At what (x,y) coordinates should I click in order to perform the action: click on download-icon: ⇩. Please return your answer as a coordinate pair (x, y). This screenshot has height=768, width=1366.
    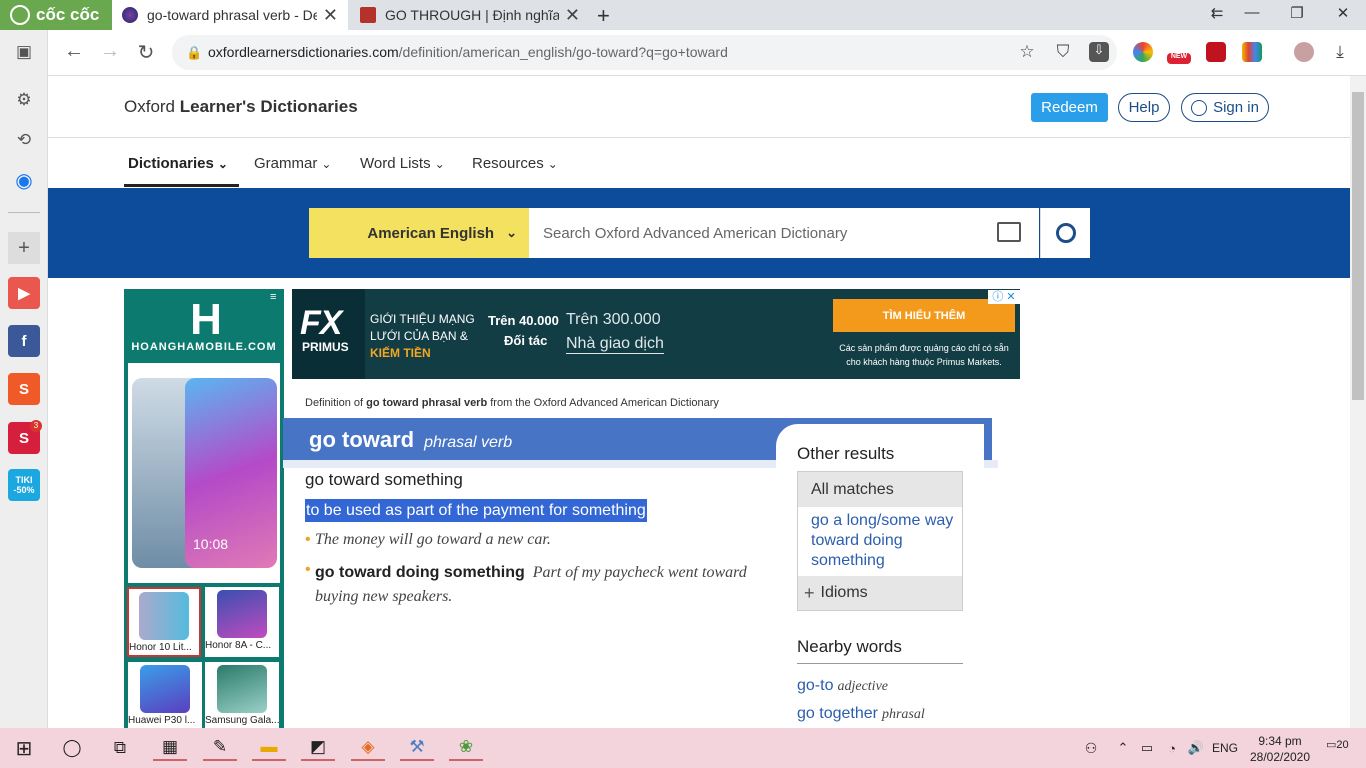
    Looking at the image, I should click on (1099, 52).